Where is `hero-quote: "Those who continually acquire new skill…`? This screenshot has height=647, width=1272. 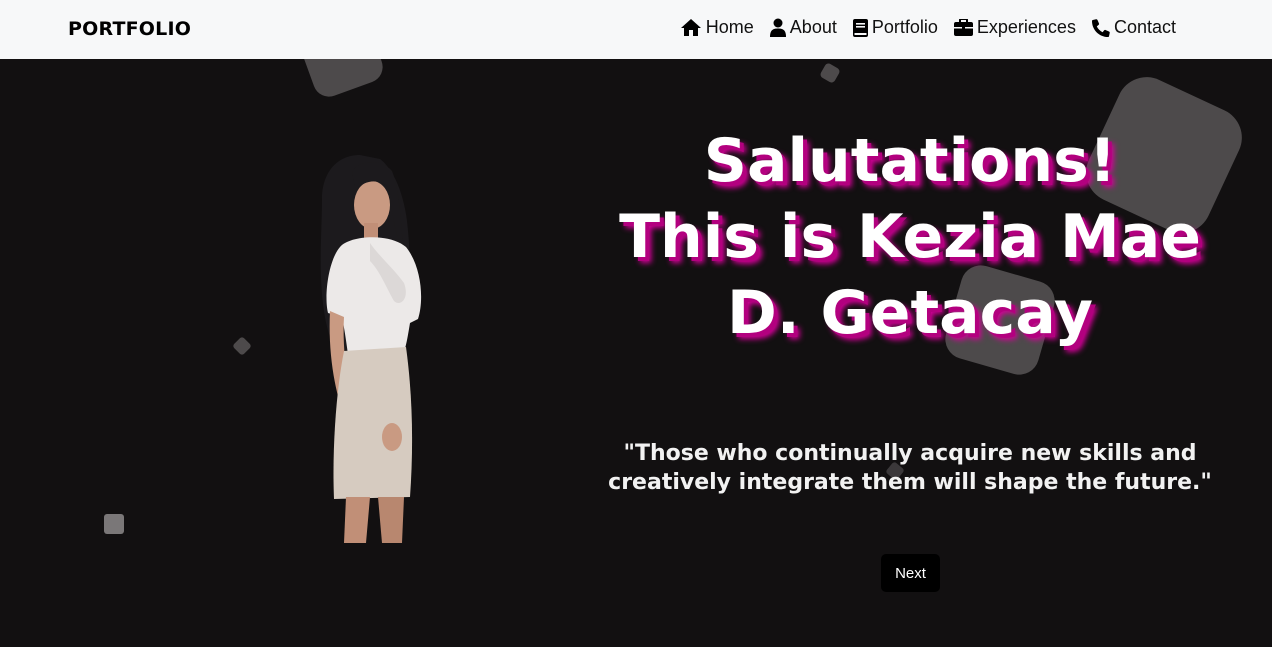 hero-quote: "Those who continually acquire new skill… is located at coordinates (910, 468).